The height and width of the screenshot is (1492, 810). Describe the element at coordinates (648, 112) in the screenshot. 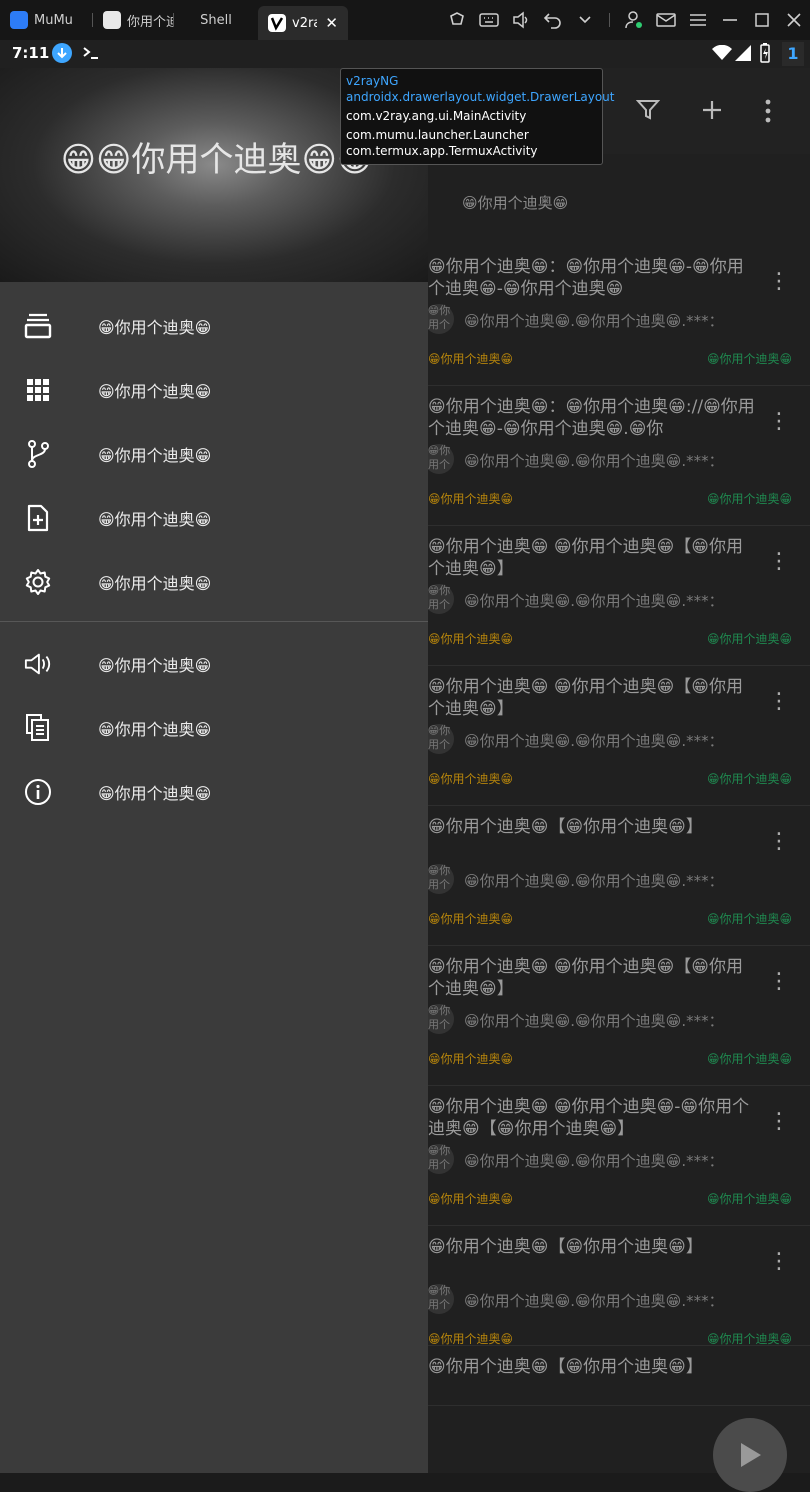

I see `filter-icon` at that location.